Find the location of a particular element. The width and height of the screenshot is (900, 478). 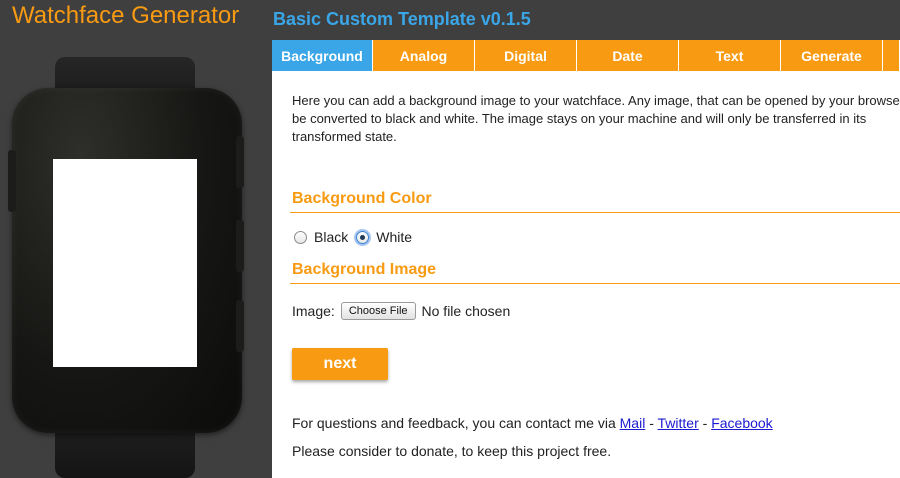

watch-button-right-middle is located at coordinates (240, 246).